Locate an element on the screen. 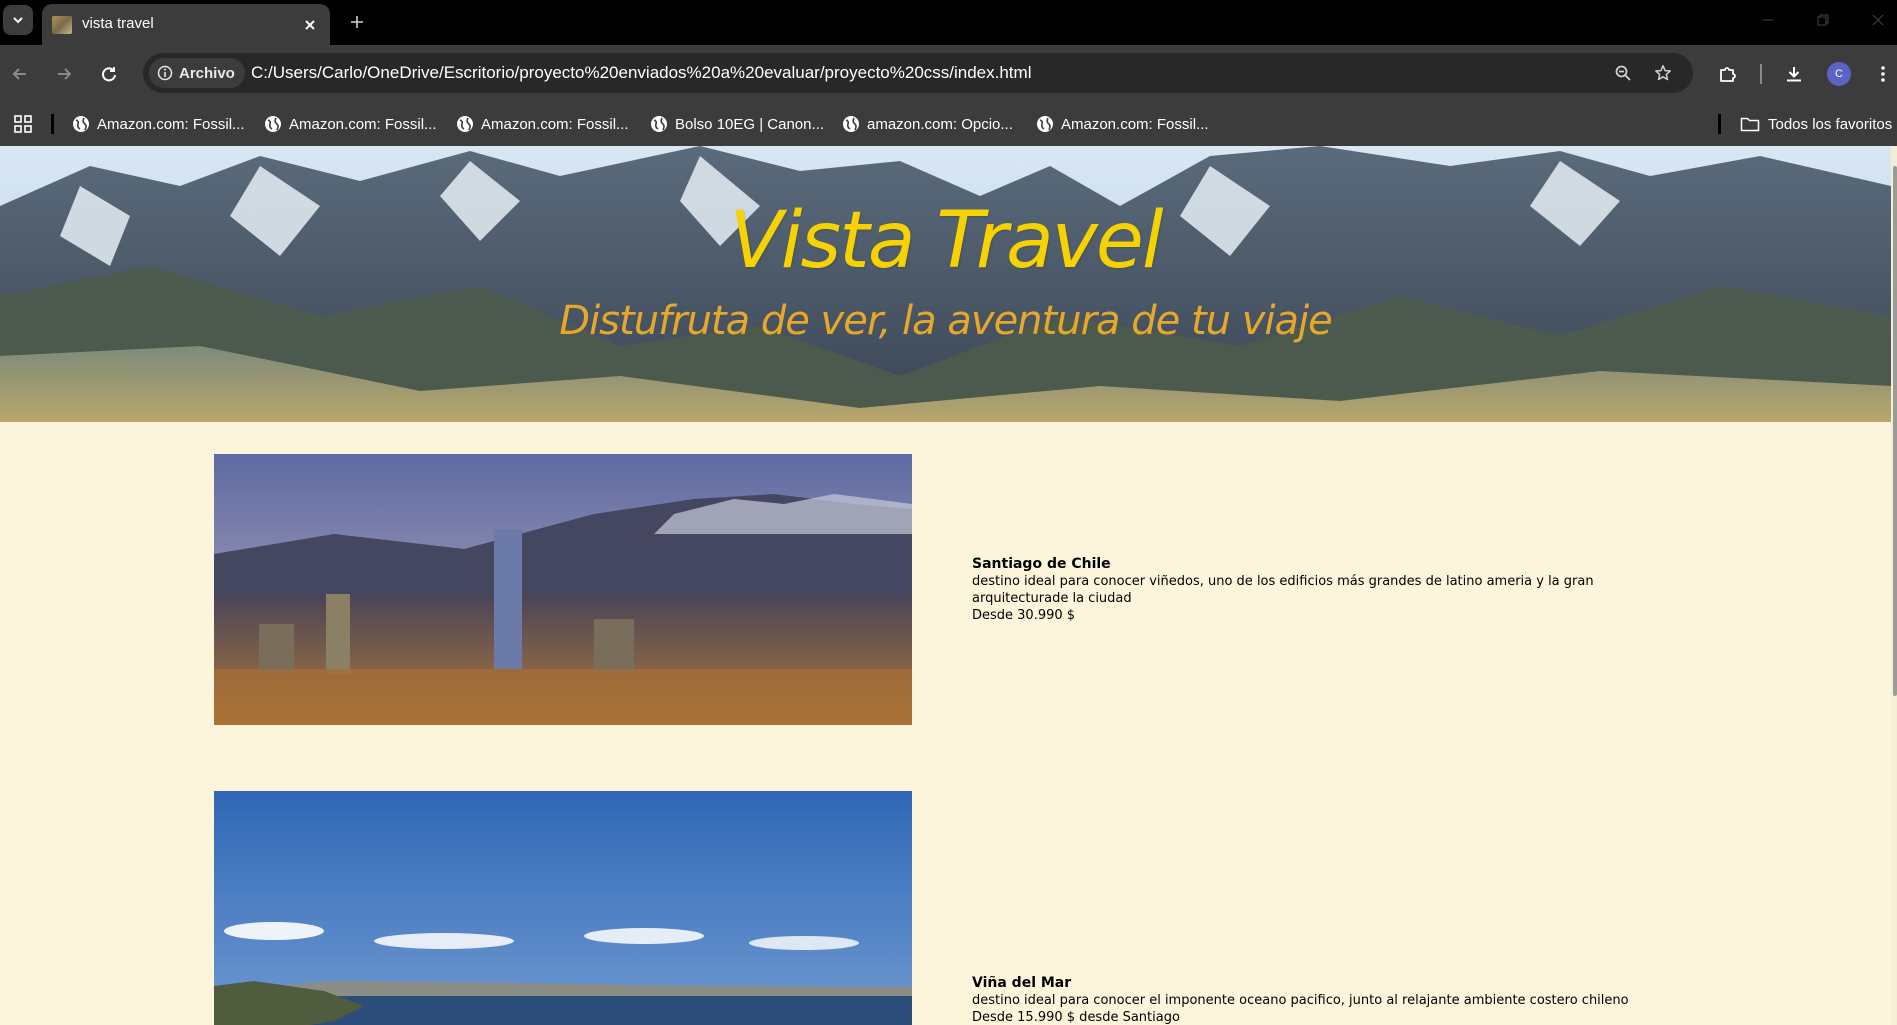 Image resolution: width=1897 pixels, height=1025 pixels. reload-button is located at coordinates (109, 74).